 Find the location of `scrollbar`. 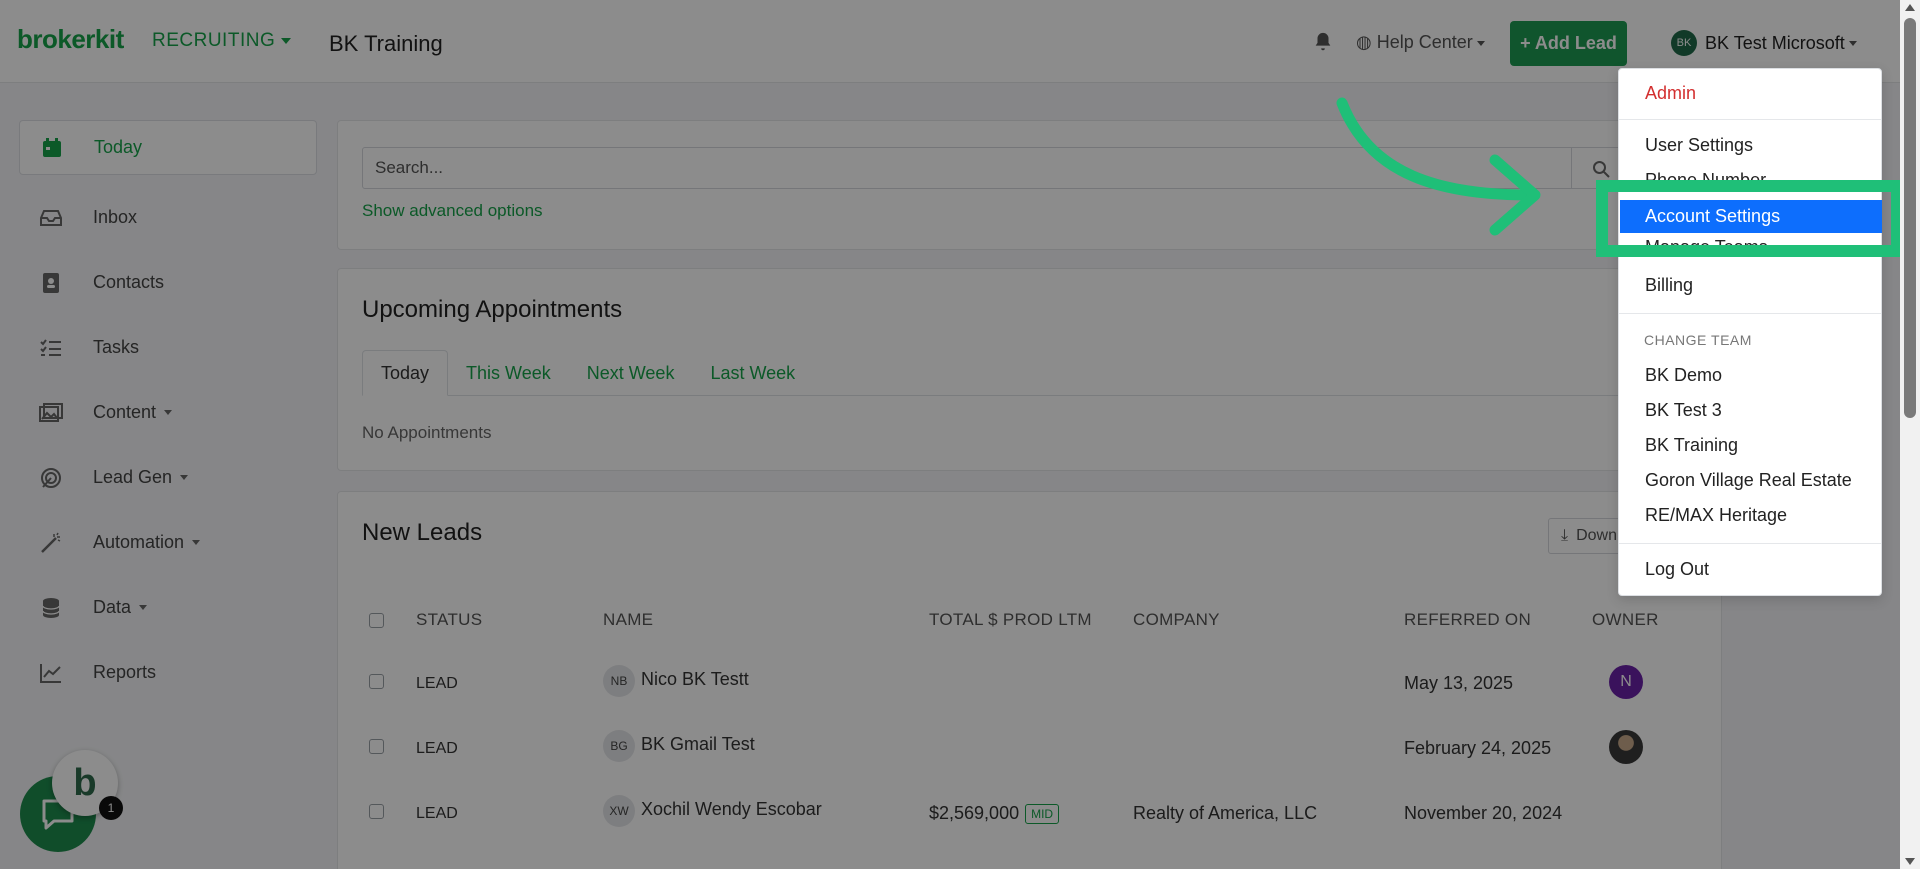

scrollbar is located at coordinates (1910, 434).